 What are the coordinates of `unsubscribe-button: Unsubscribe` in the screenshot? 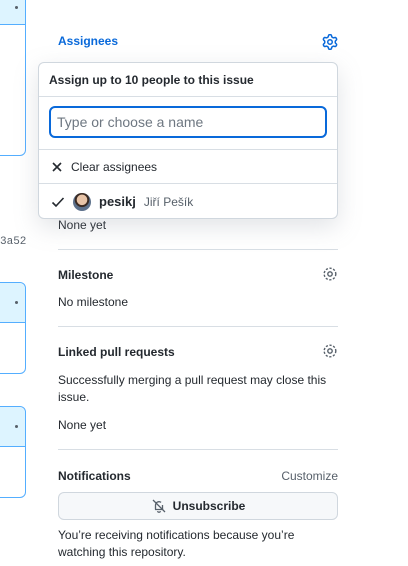 It's located at (198, 506).